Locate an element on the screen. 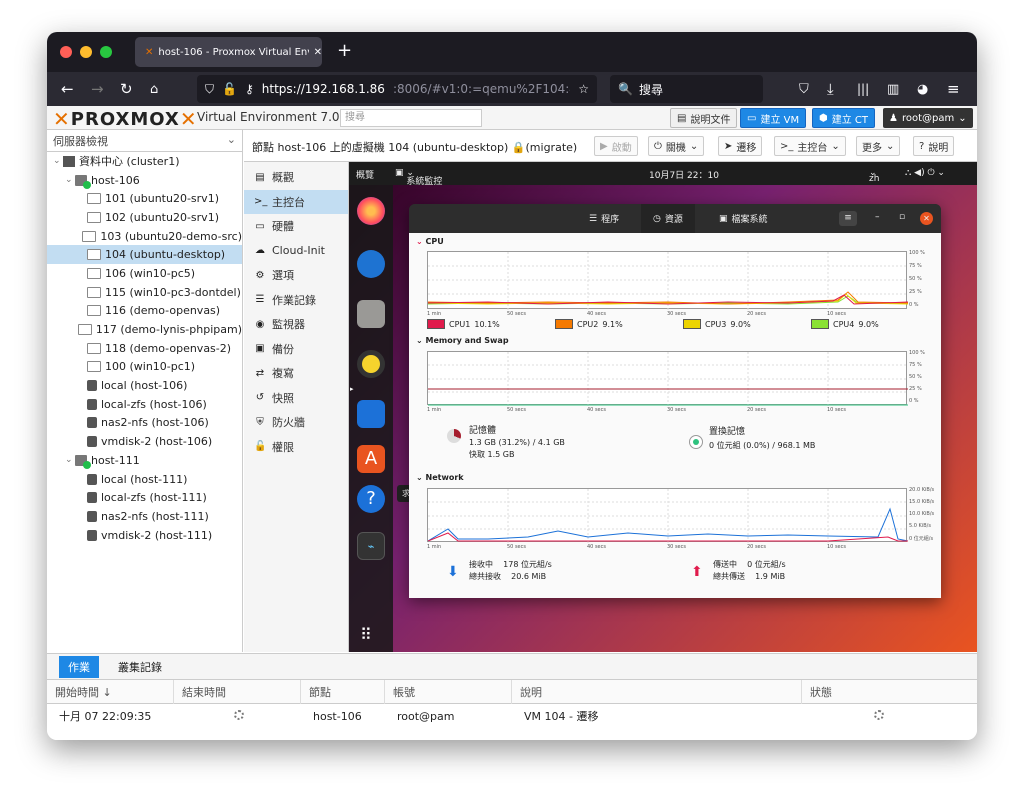  col-node: 節點 is located at coordinates (343, 691).